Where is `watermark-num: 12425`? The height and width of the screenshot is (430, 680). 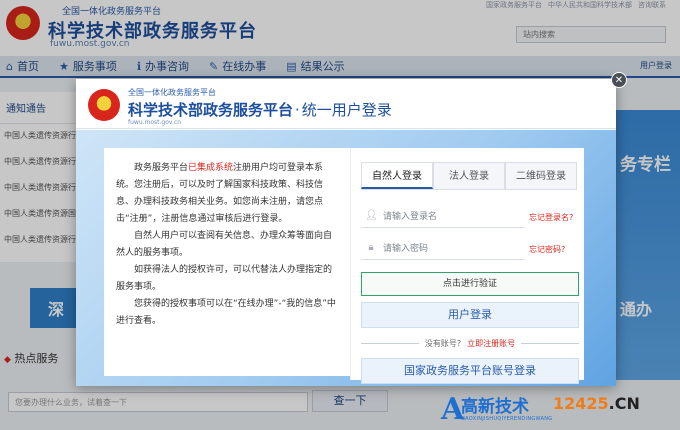 watermark-num: 12425 is located at coordinates (581, 403).